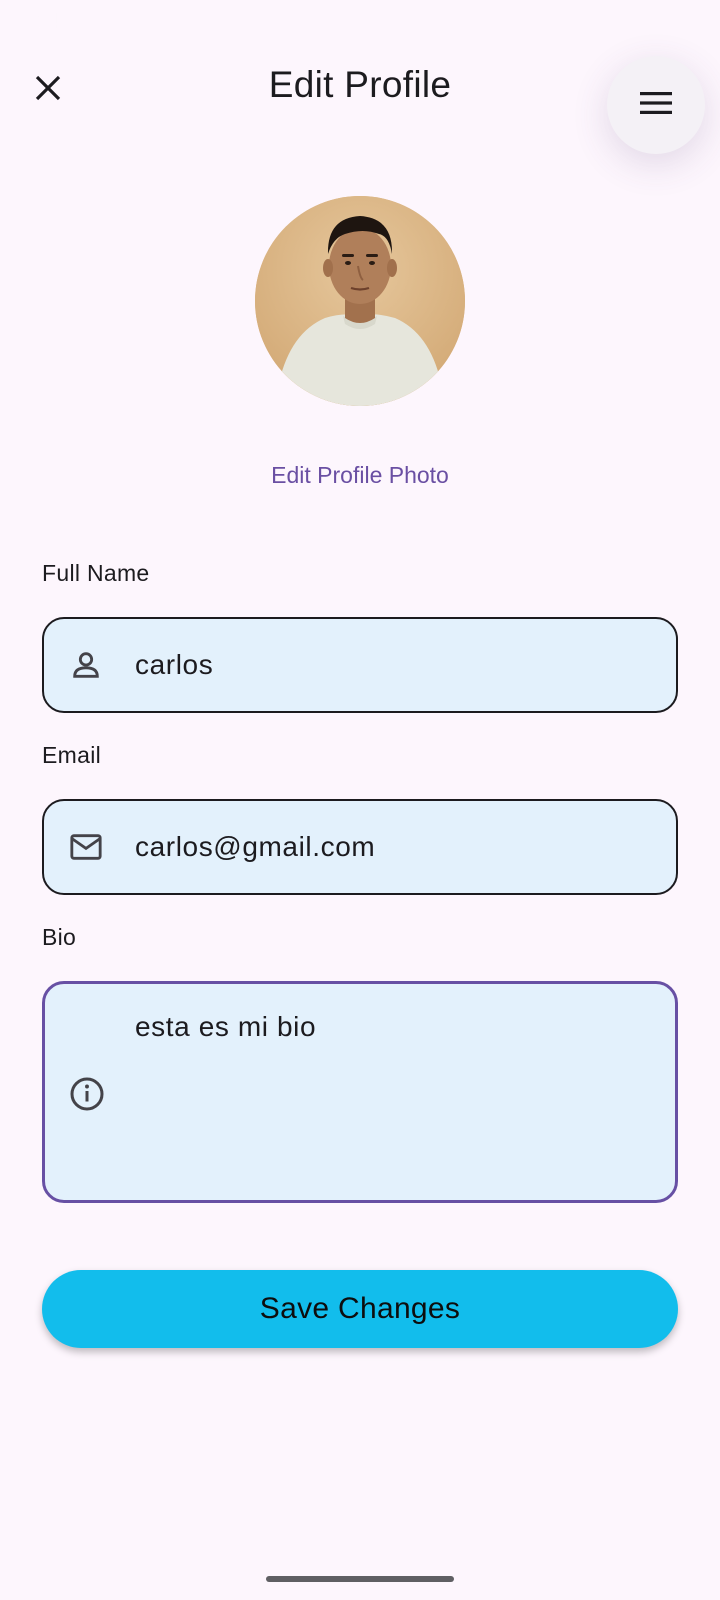  Describe the element at coordinates (206, 21) in the screenshot. I see `sim-card-icon` at that location.